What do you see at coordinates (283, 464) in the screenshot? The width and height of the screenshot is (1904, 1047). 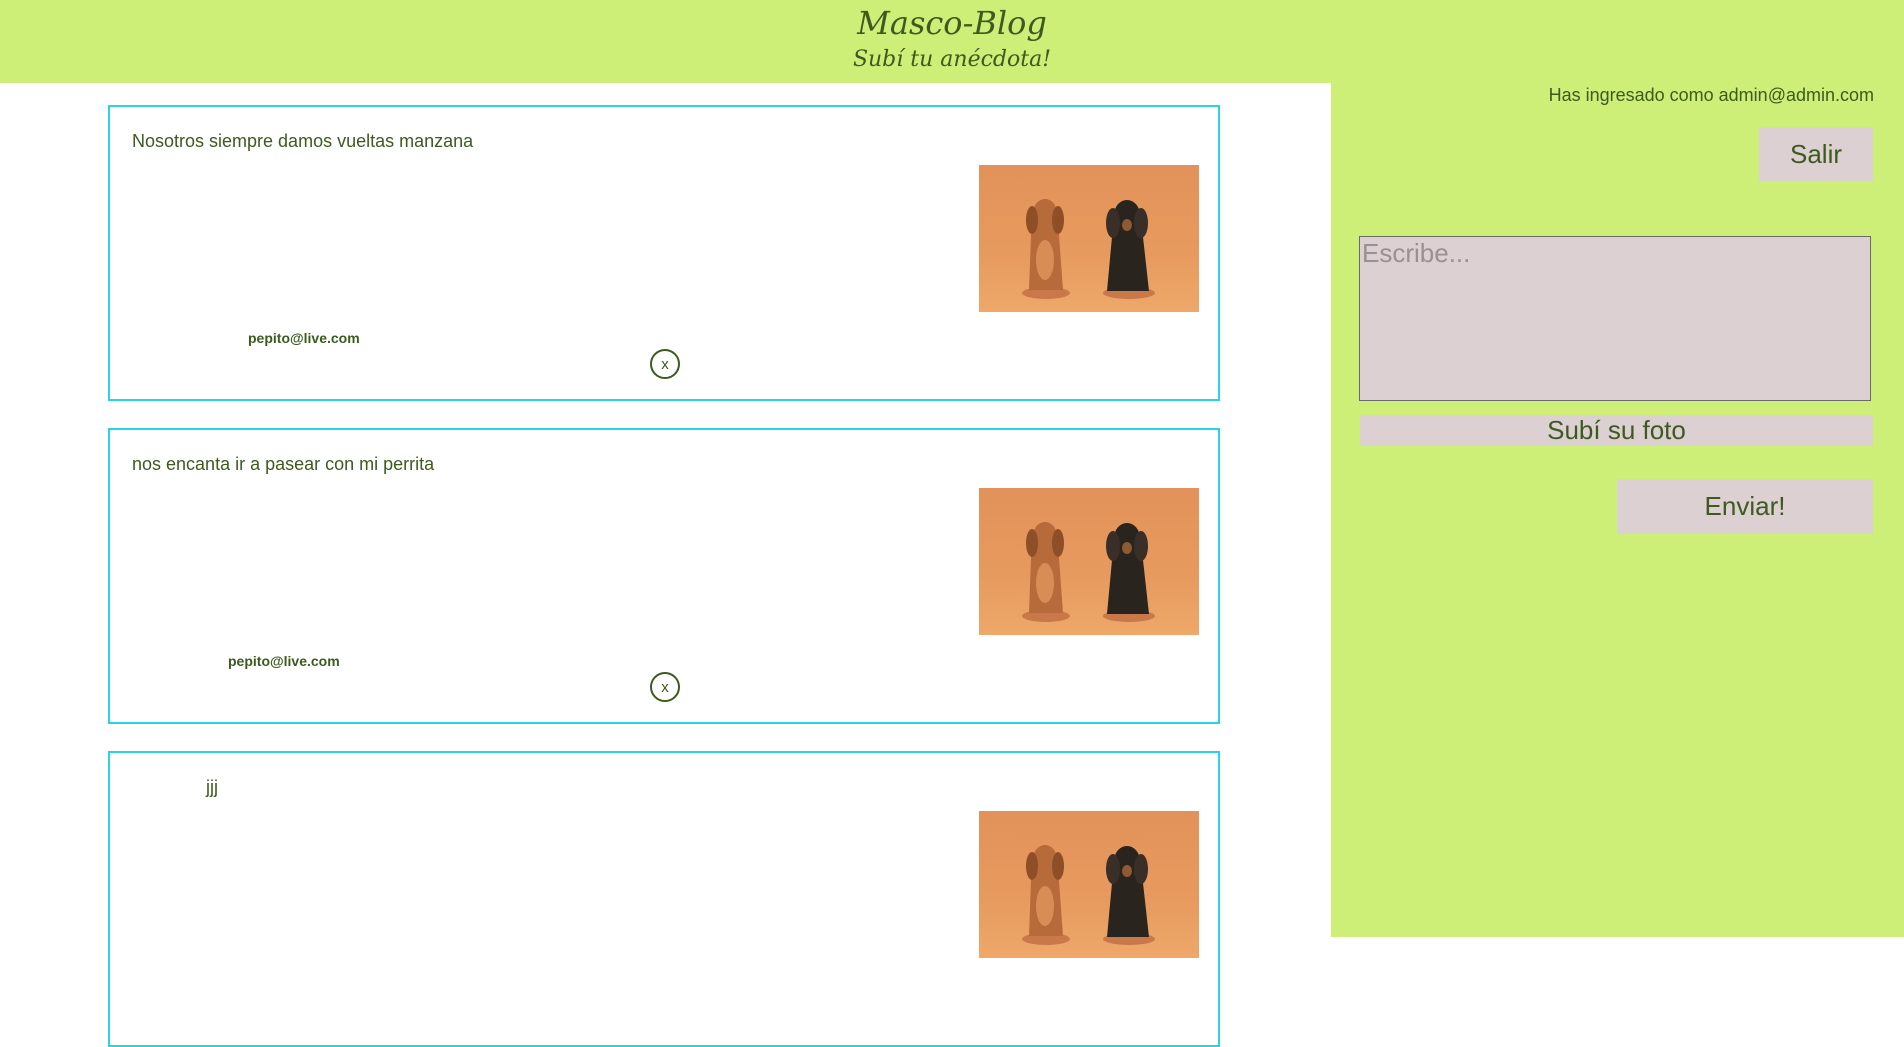 I see `post-text: nos encanta ir a pasear con mi perrita` at bounding box center [283, 464].